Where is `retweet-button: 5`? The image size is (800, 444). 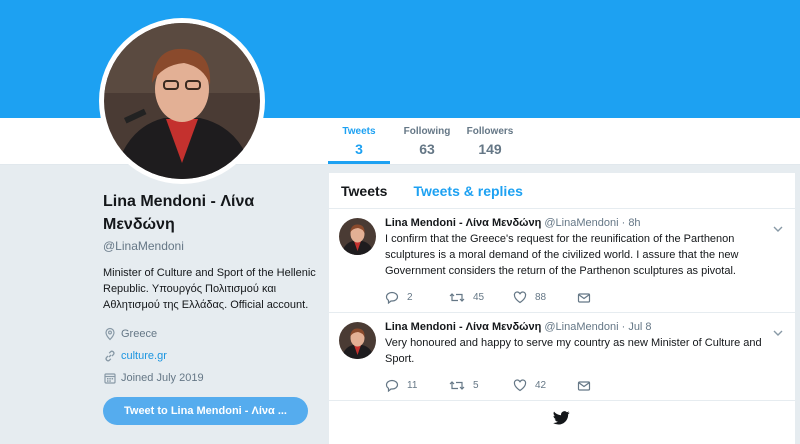
retweet-button: 5 is located at coordinates (481, 385).